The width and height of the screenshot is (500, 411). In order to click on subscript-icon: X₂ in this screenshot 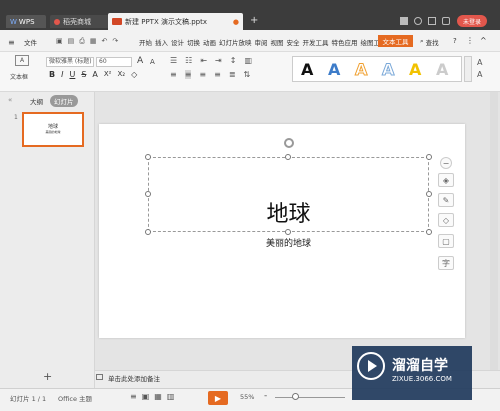, I will do `click(122, 74)`.